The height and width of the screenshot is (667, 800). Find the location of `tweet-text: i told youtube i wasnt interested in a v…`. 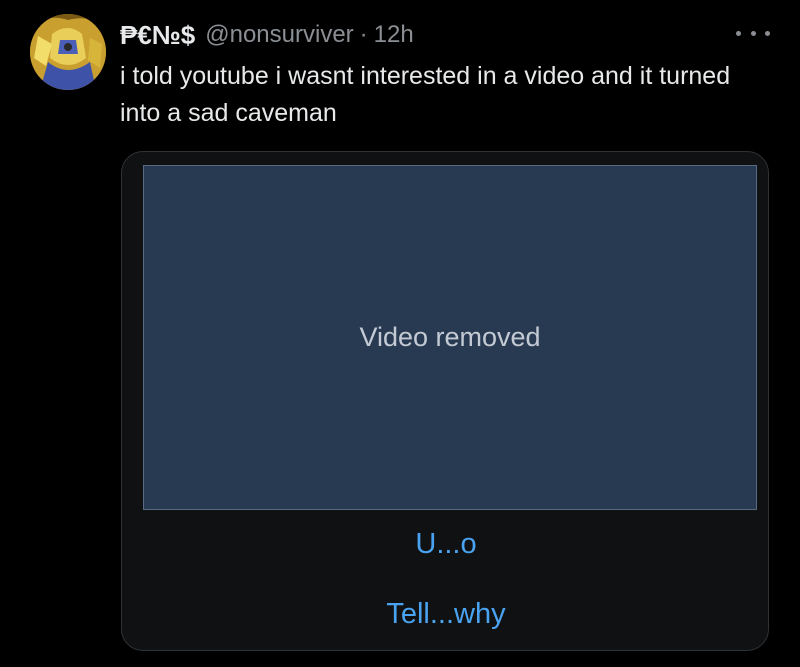

tweet-text: i told youtube i wasnt interested in a v… is located at coordinates (425, 94).